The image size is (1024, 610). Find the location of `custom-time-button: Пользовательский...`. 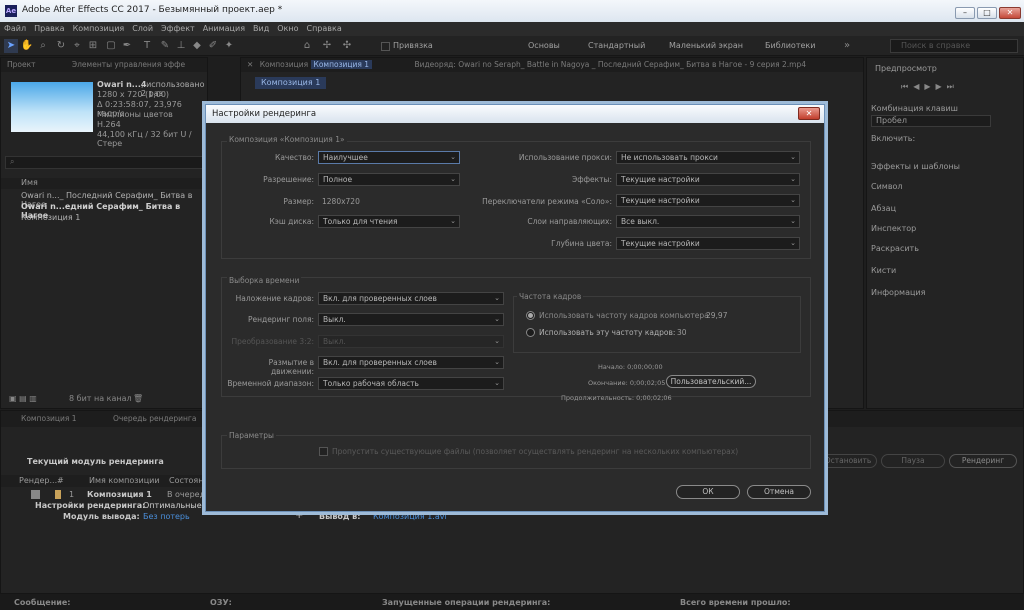

custom-time-button: Пользовательский... is located at coordinates (711, 381).